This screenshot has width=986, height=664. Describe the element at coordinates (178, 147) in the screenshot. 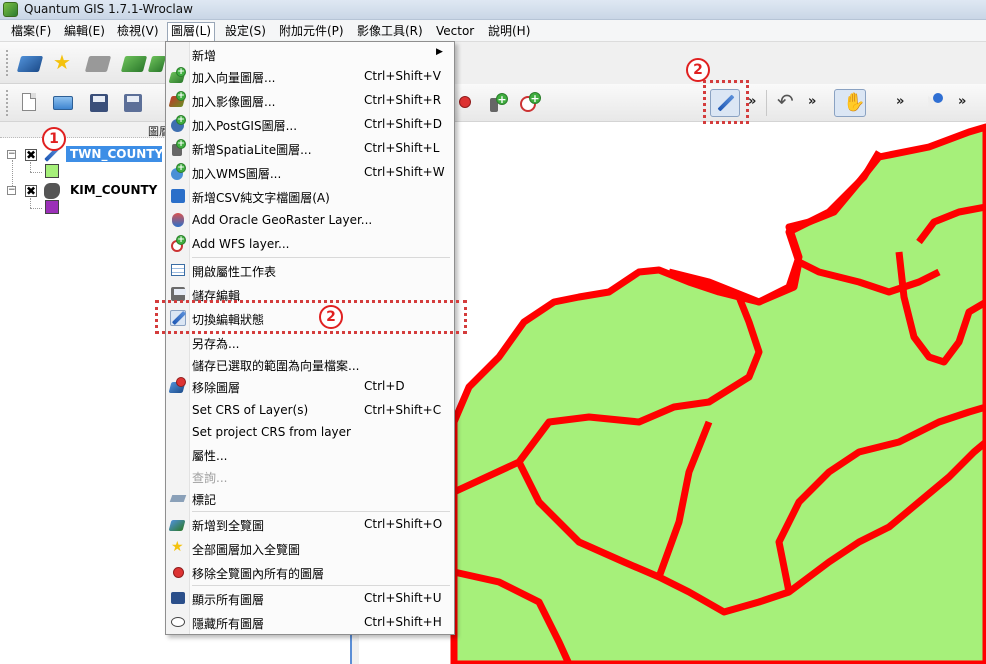

I see `add-spatialite-icon: +` at that location.